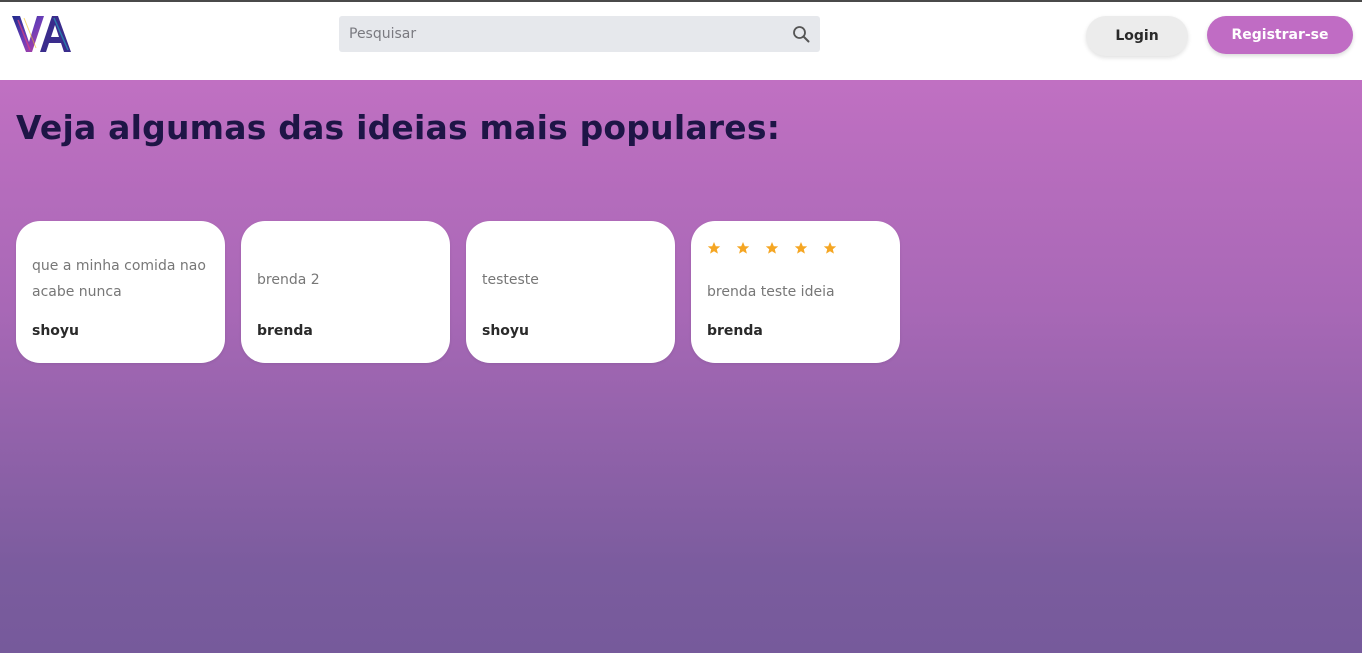 This screenshot has width=1362, height=653. I want to click on page-title: Veja algumas das ideias mais populares:, so click(398, 127).